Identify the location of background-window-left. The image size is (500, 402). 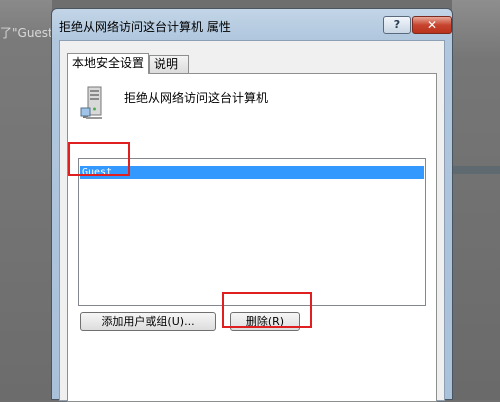
(26, 200).